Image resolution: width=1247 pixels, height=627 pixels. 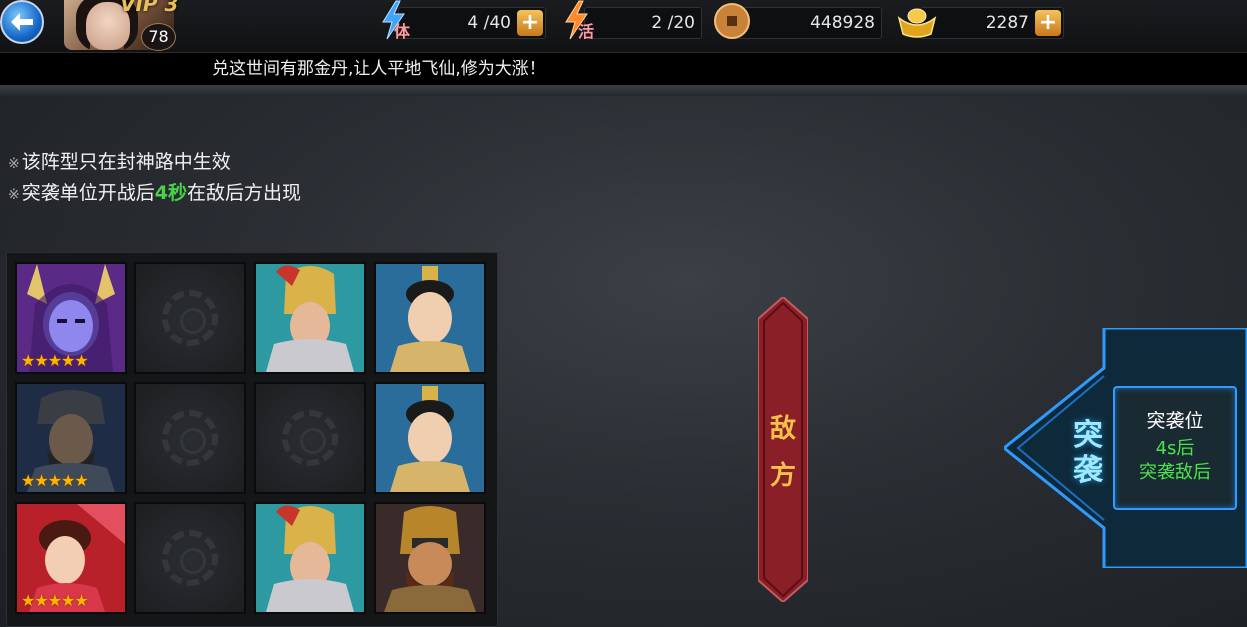 I want to click on back-arrow-icon, so click(x=22, y=22).